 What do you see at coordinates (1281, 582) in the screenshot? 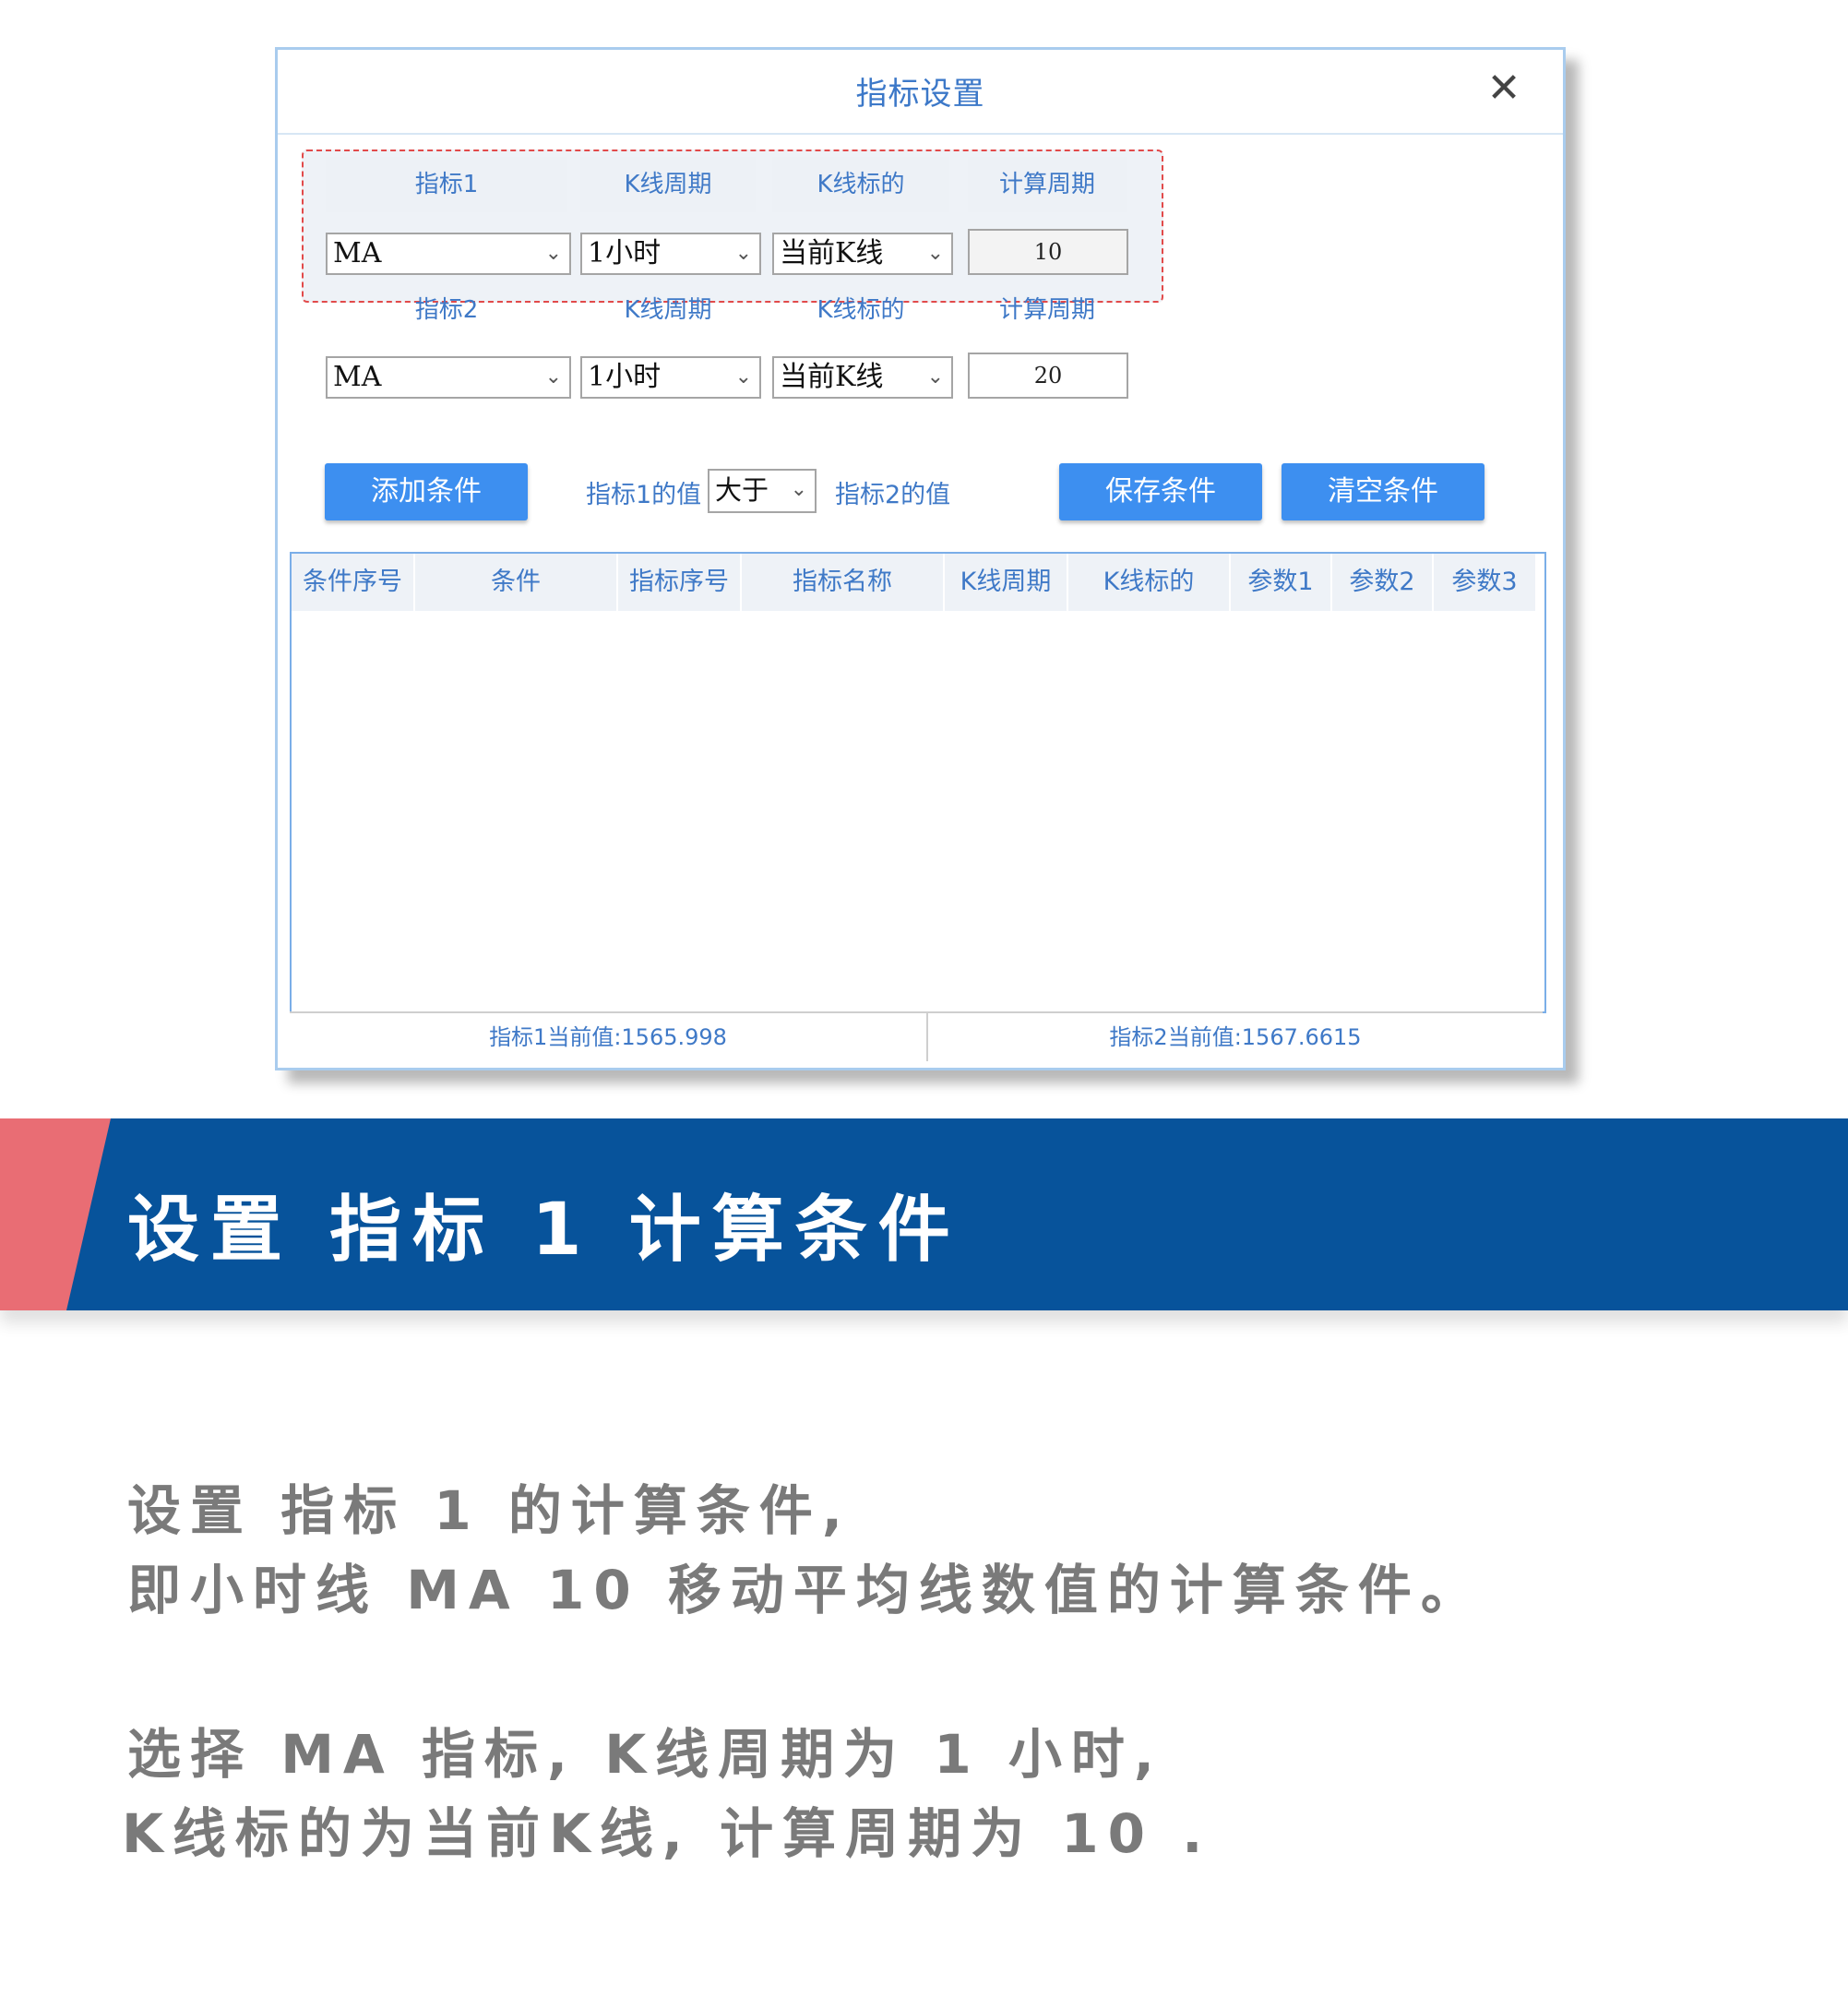
I see `table-header: 参数1` at bounding box center [1281, 582].